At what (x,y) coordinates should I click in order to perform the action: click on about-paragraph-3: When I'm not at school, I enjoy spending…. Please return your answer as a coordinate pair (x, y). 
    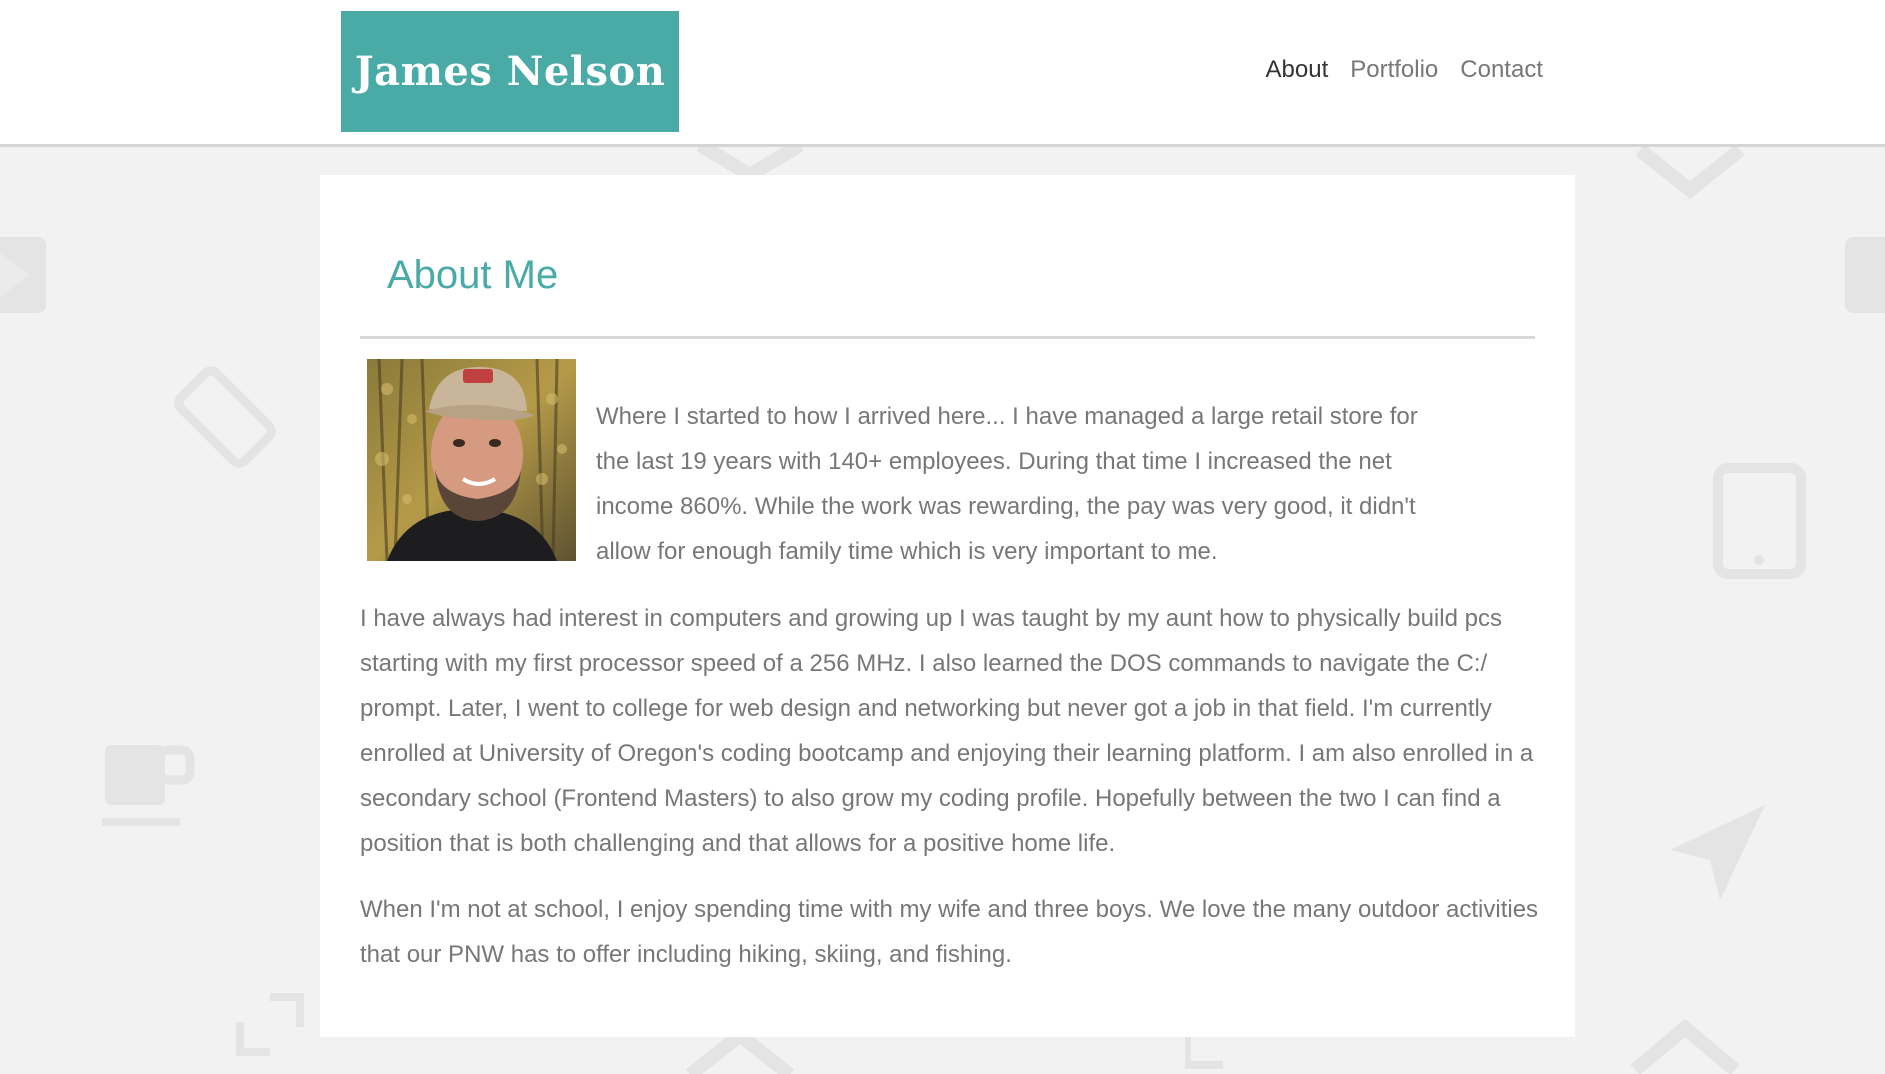
    Looking at the image, I should click on (949, 932).